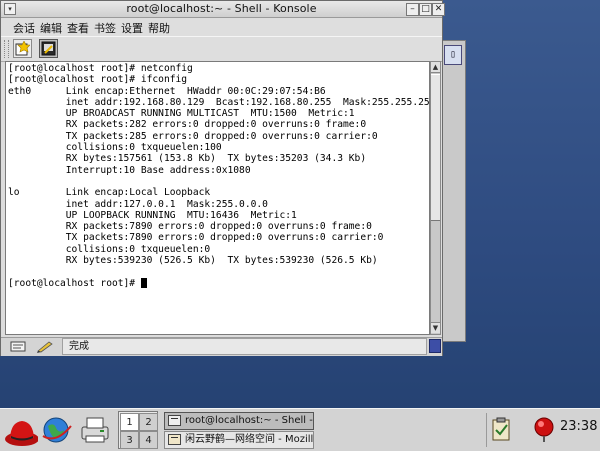 The height and width of the screenshot is (451, 600). I want to click on terminal-line: lo Link encap:Local Loopback, so click(218, 192).